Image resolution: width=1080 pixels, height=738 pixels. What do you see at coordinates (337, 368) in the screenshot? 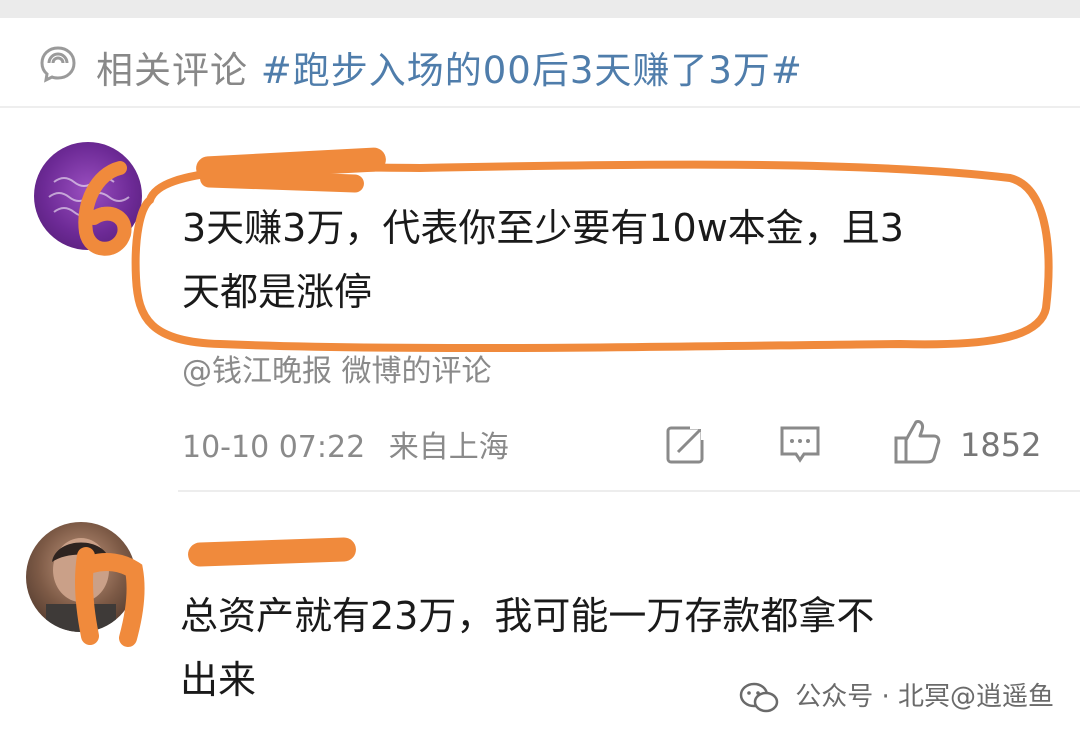
I see `comment-source: @钱江晚报 微博的评论` at bounding box center [337, 368].